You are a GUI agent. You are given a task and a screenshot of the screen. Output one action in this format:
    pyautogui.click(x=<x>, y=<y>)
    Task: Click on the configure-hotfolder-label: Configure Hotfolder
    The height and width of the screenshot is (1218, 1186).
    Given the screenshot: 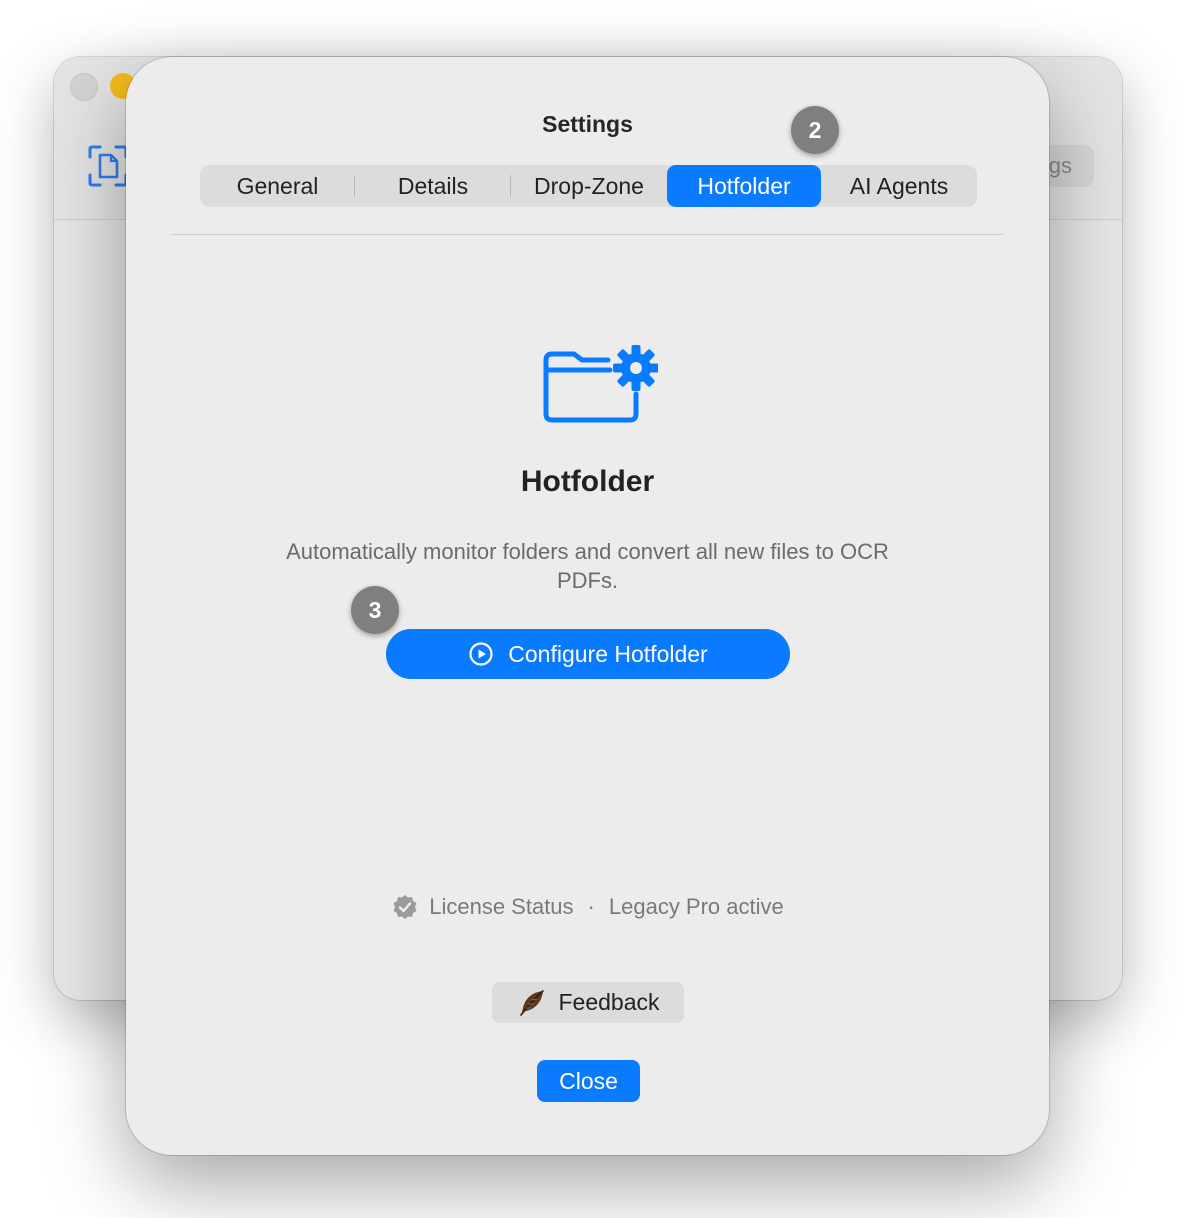 What is the action you would take?
    pyautogui.click(x=608, y=653)
    